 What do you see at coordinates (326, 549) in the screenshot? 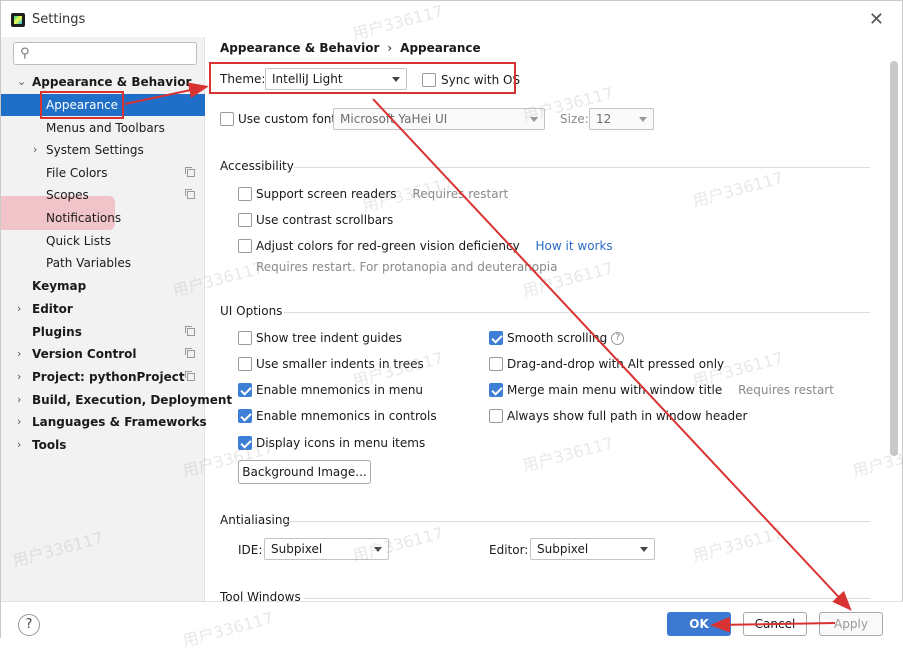
I see `ide-antialiasing-select: Subpixel` at bounding box center [326, 549].